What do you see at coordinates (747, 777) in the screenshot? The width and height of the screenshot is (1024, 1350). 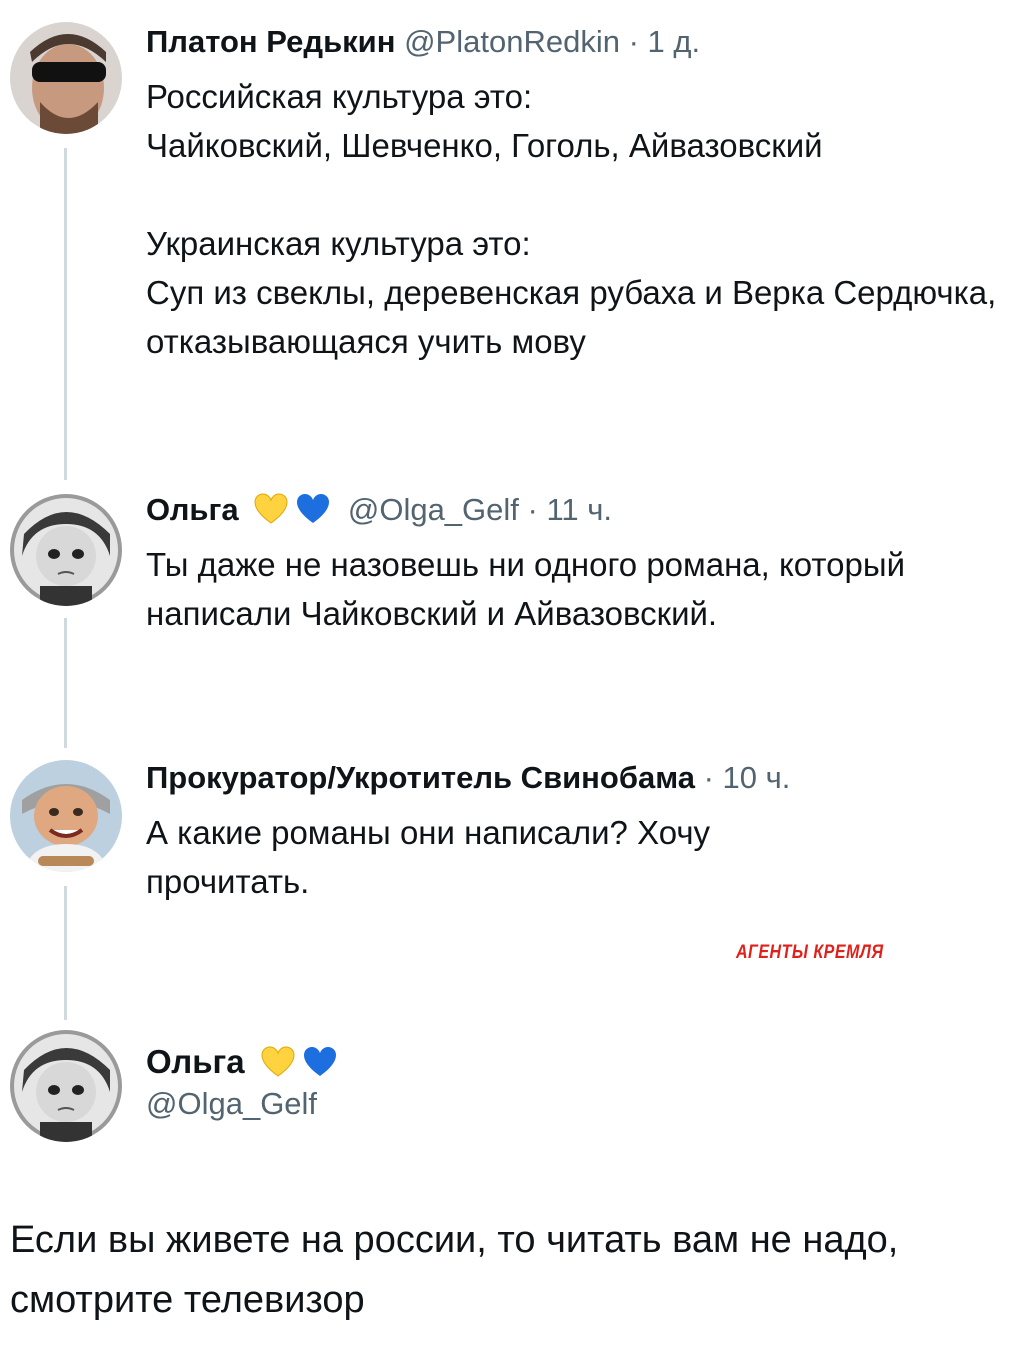 I see `timestamp: · 10 ч.` at bounding box center [747, 777].